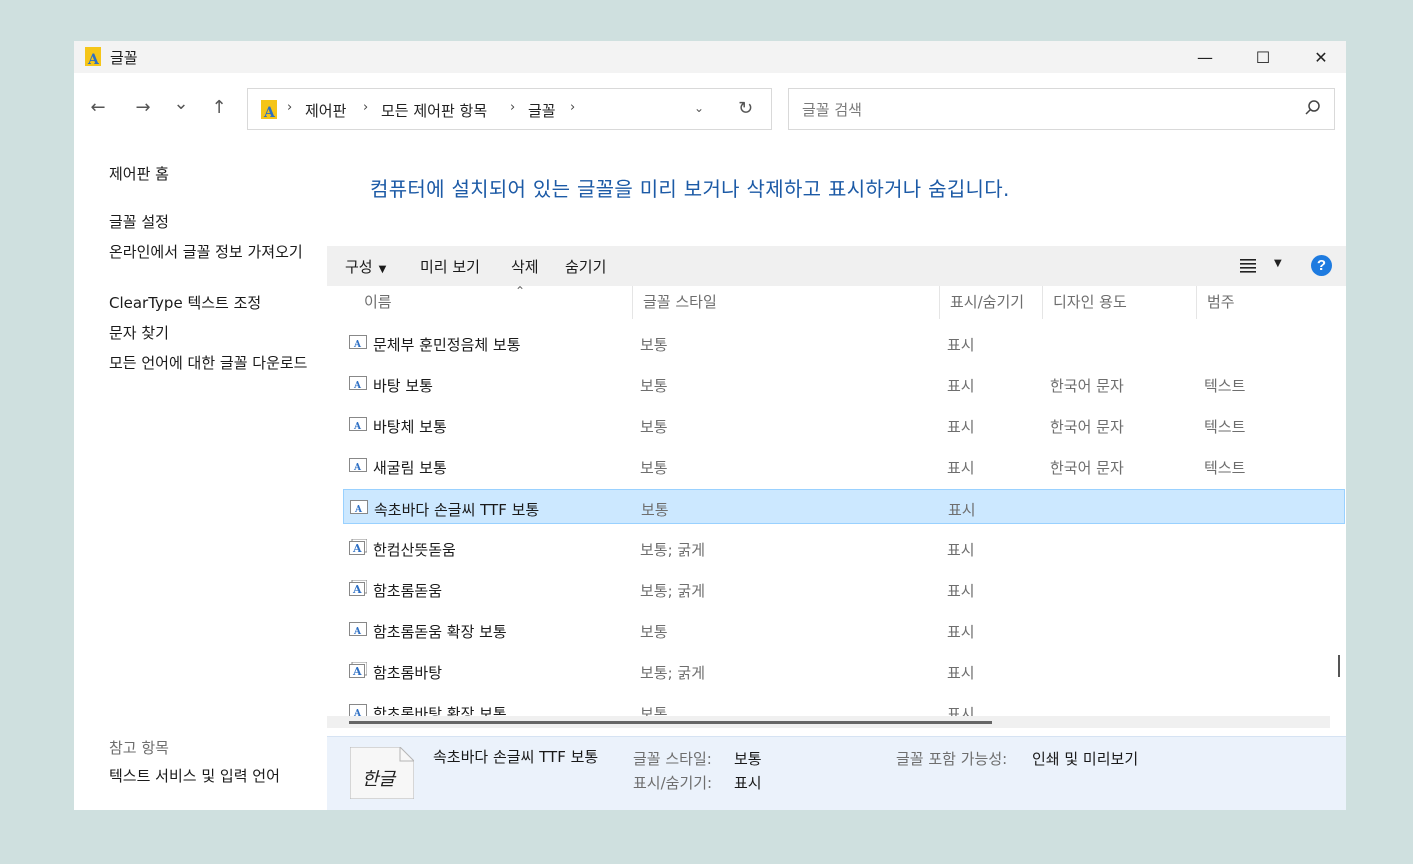 This screenshot has height=864, width=1413. What do you see at coordinates (1321, 265) in the screenshot?
I see `help-icon: ?` at bounding box center [1321, 265].